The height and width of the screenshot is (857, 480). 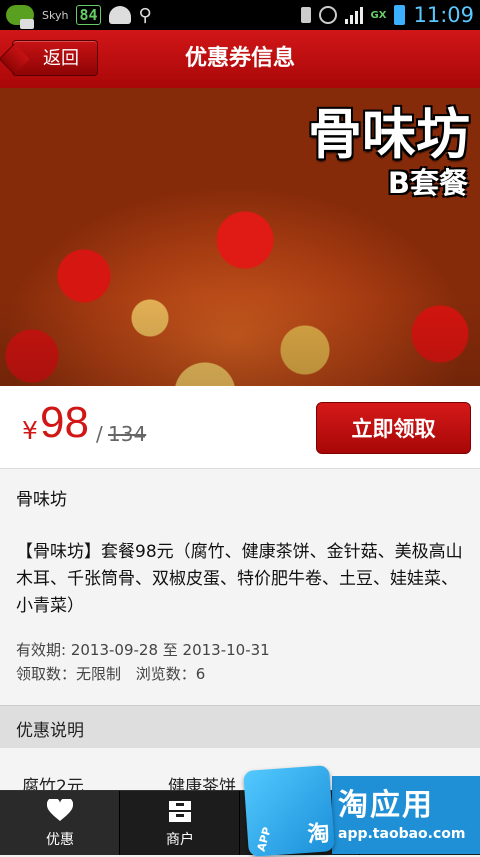 What do you see at coordinates (88, 15) in the screenshot?
I see `notification-badge: 84` at bounding box center [88, 15].